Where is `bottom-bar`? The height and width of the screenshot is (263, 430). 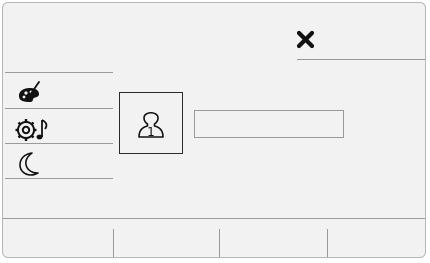
bottom-bar is located at coordinates (214, 237).